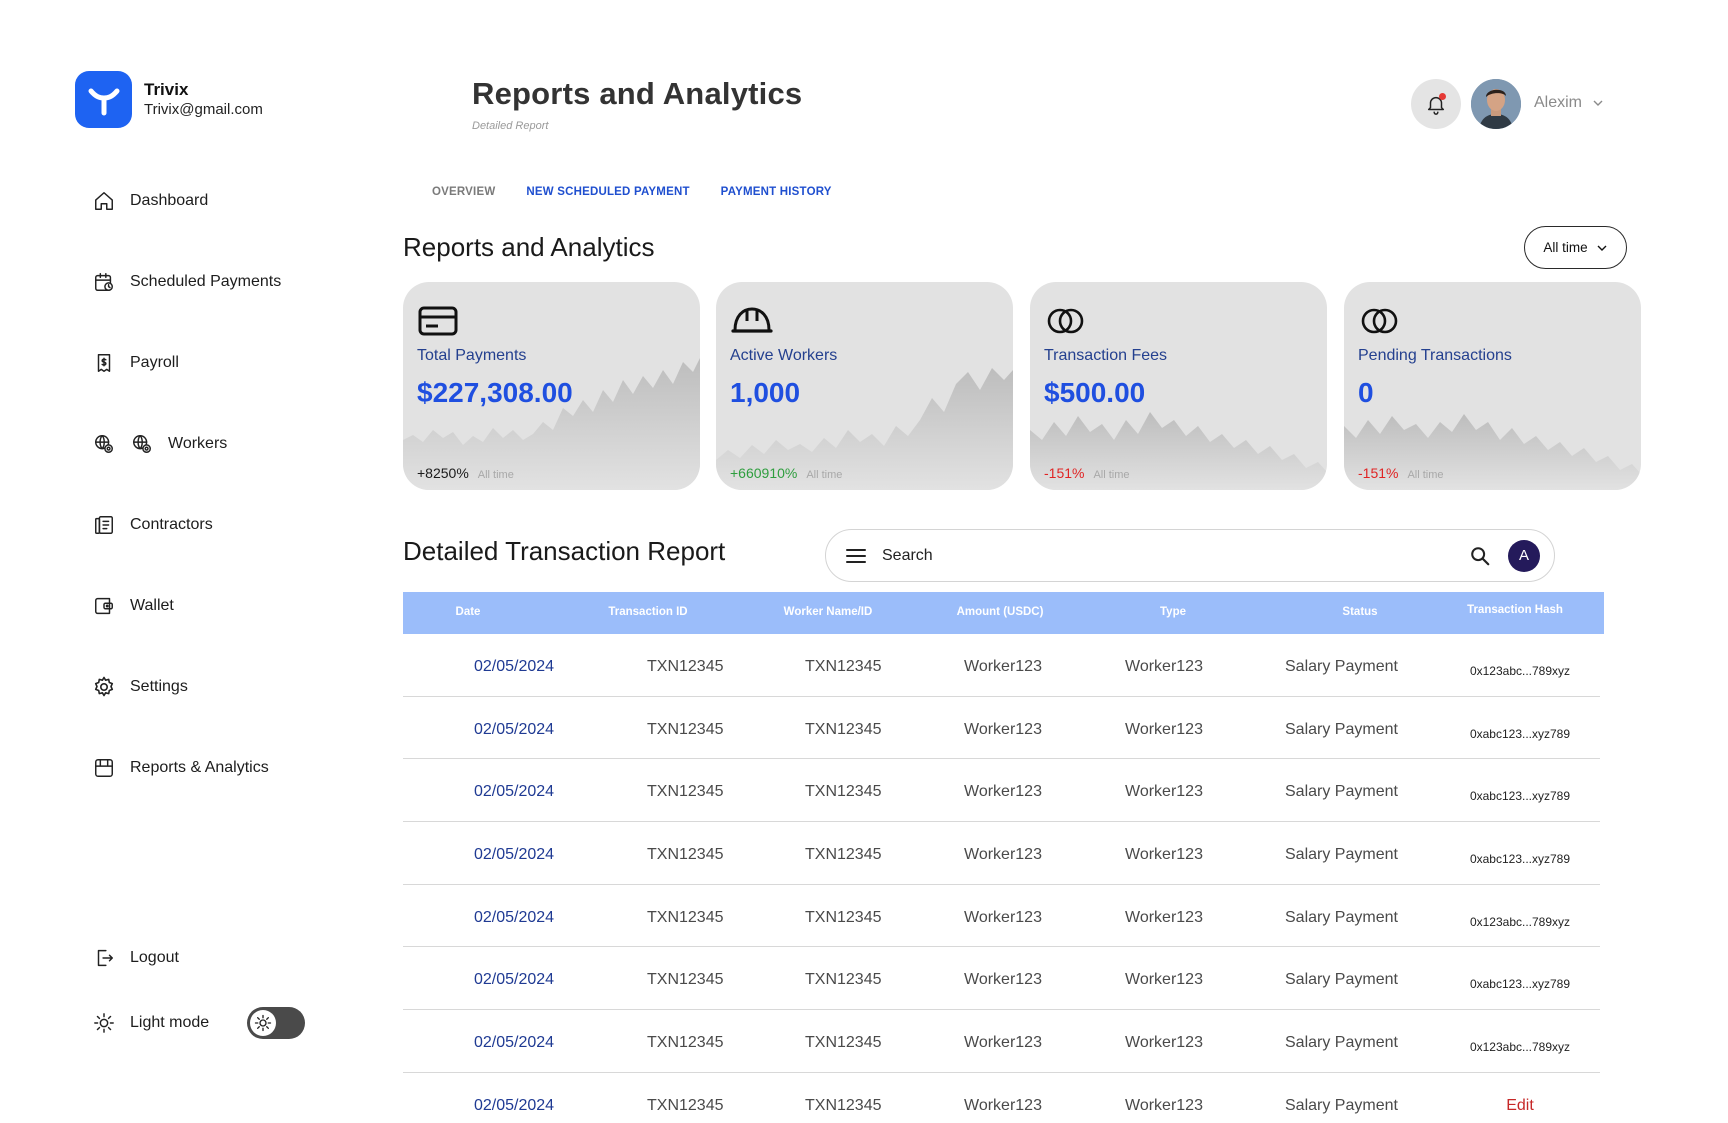 Image resolution: width=1728 pixels, height=1123 pixels. I want to click on light-mode-row: Light mode, so click(199, 1023).